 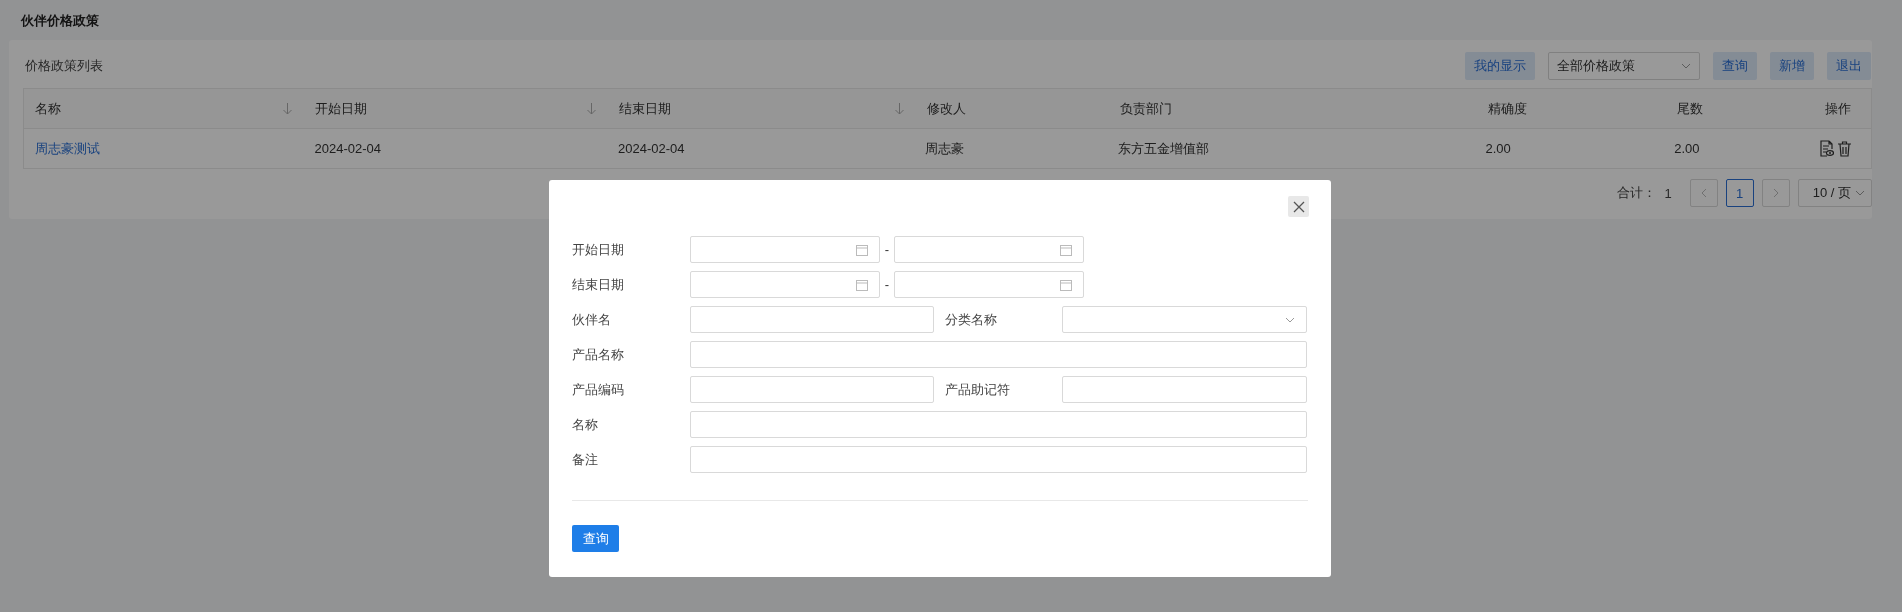 What do you see at coordinates (585, 425) in the screenshot?
I see `field-label: 名称` at bounding box center [585, 425].